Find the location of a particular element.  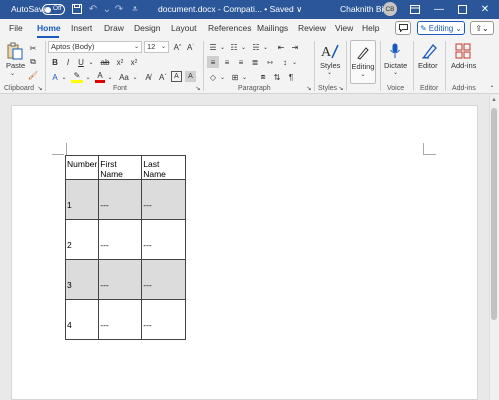

character-shading-icon: A is located at coordinates (190, 76).